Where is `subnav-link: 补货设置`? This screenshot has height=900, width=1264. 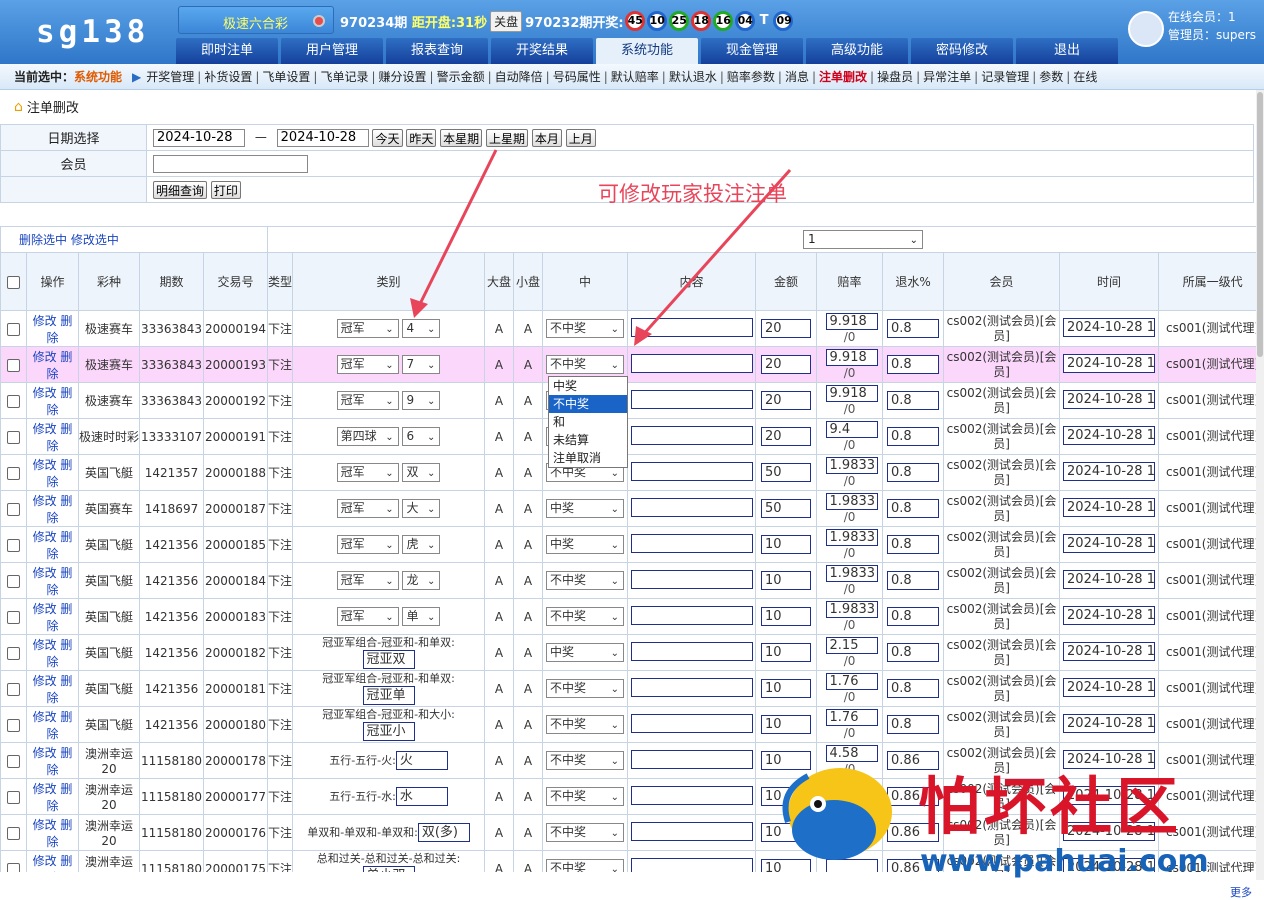
subnav-link: 补货设置 is located at coordinates (228, 77).